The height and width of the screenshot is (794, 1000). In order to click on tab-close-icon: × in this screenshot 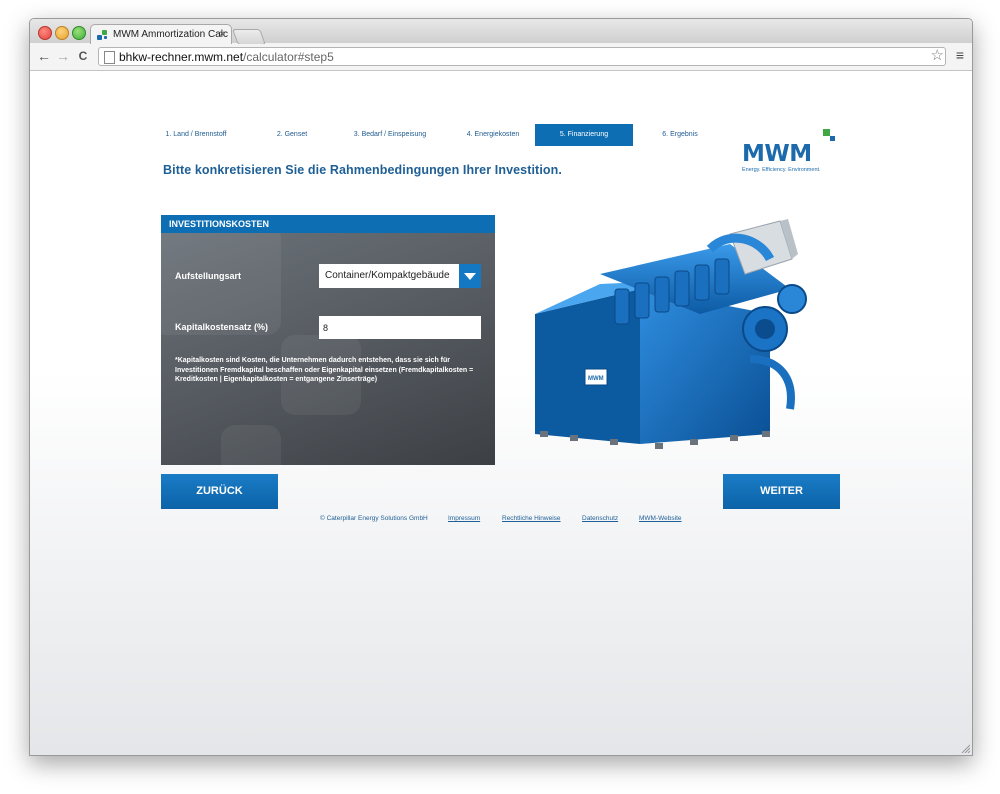, I will do `click(222, 35)`.